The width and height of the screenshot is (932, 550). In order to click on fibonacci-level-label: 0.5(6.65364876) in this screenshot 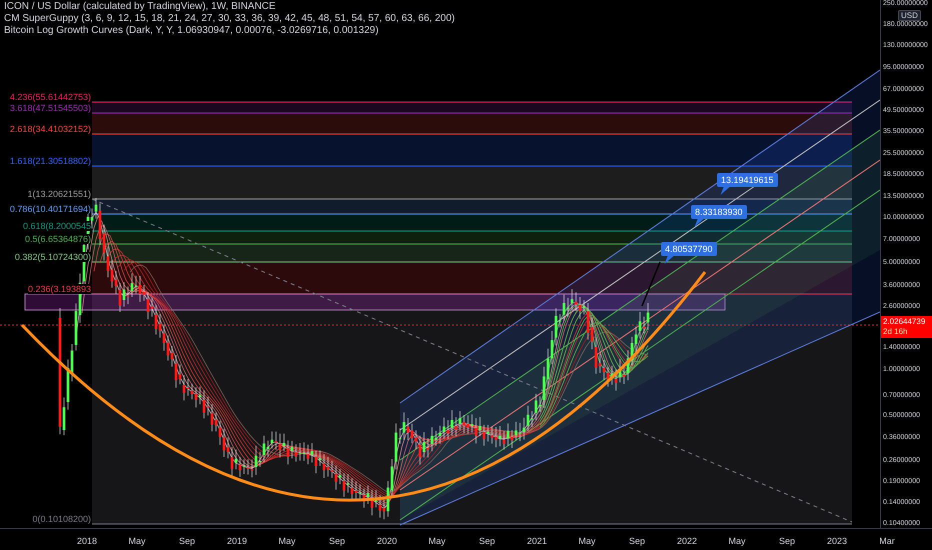, I will do `click(57, 239)`.